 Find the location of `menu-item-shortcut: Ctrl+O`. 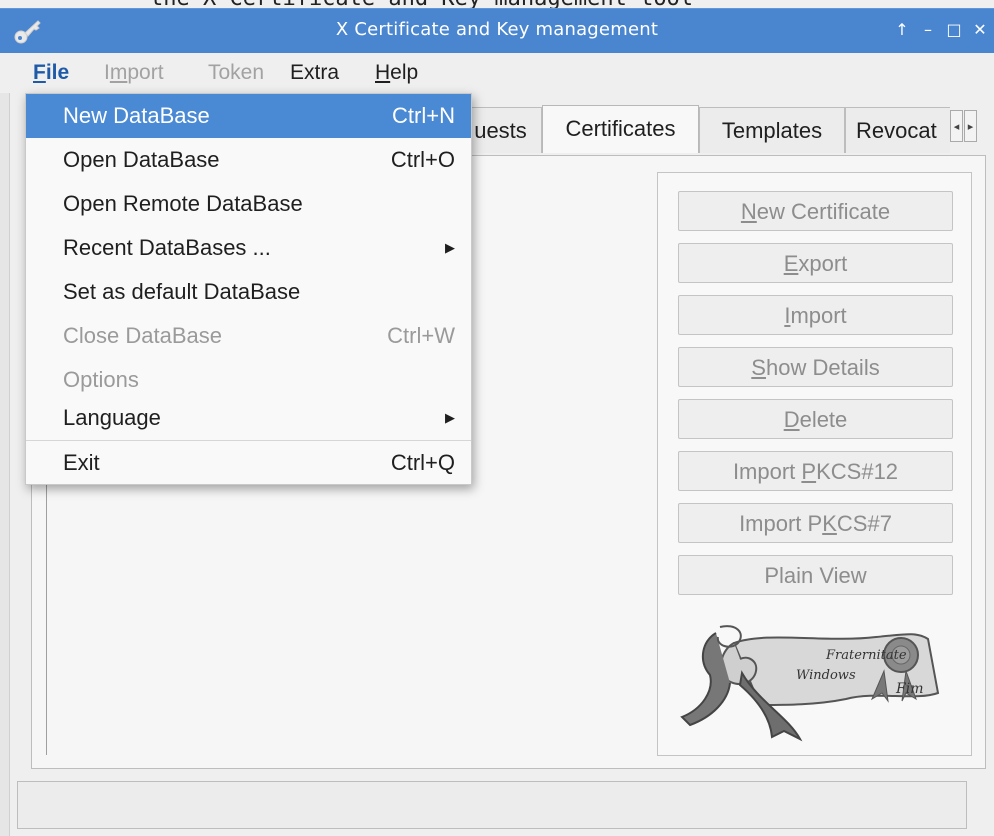

menu-item-shortcut: Ctrl+O is located at coordinates (422, 159).